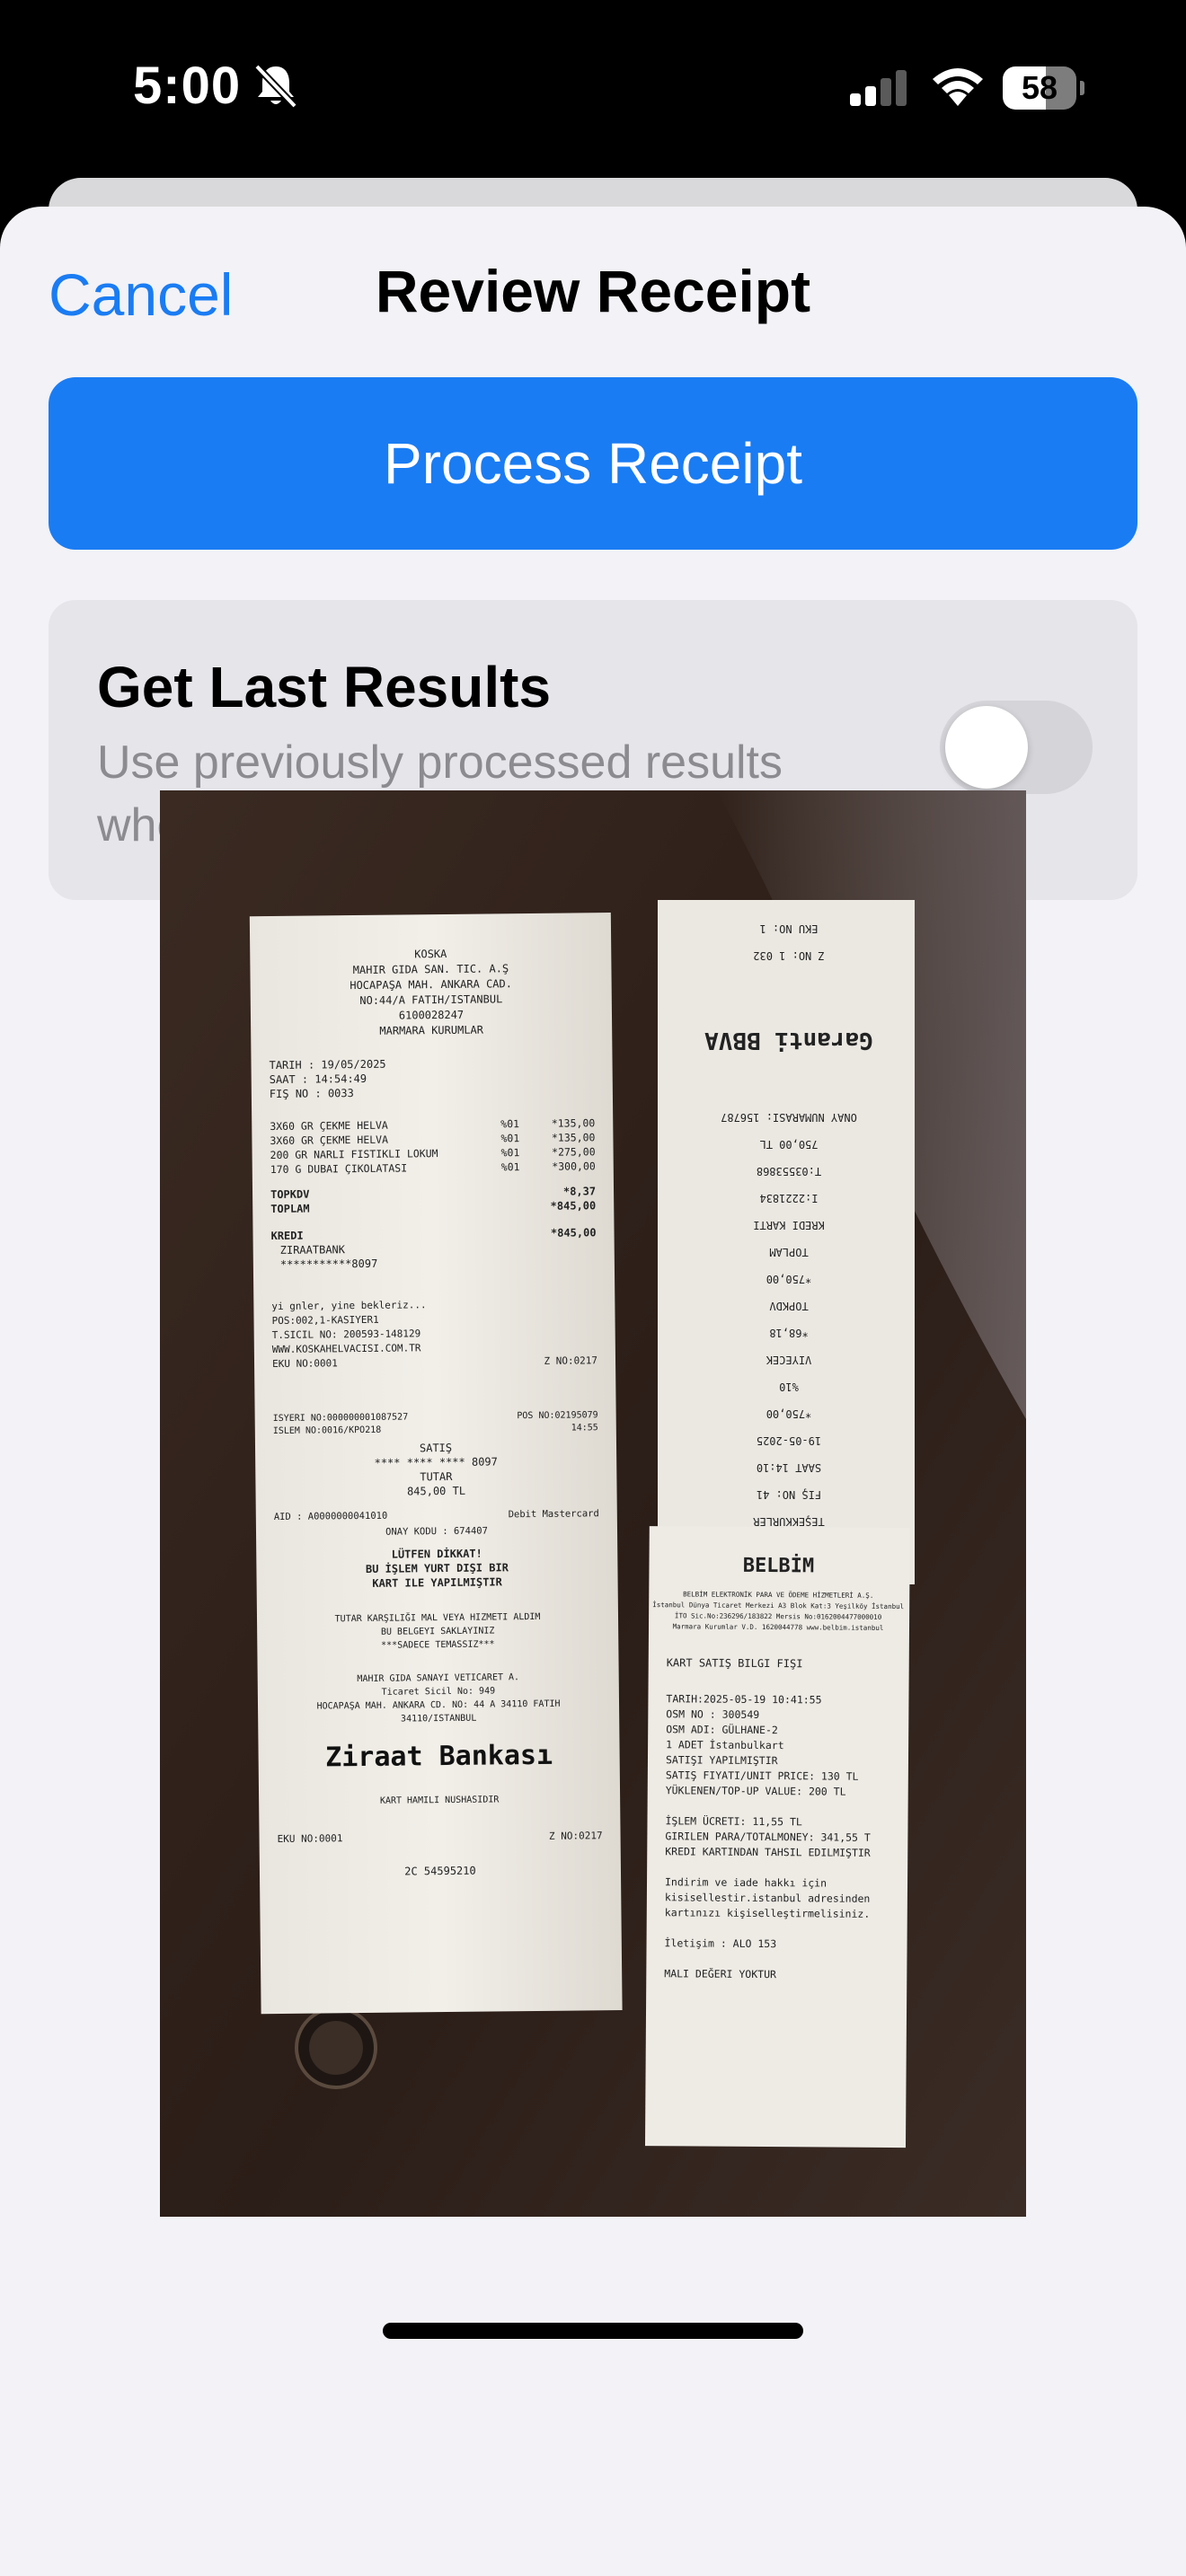 This screenshot has height=2576, width=1186. What do you see at coordinates (788, 1360) in the screenshot?
I see `receipt-text: VIYECEK` at bounding box center [788, 1360].